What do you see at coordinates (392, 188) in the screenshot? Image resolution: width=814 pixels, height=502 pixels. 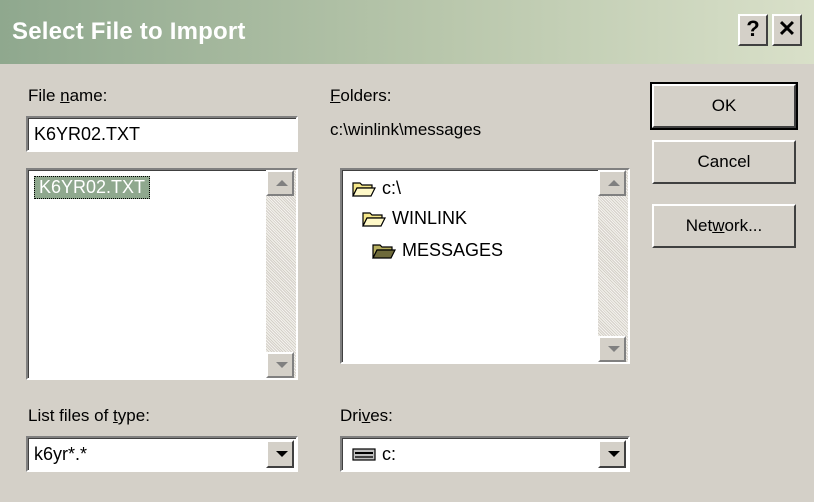 I see `folder-label: c:\` at bounding box center [392, 188].